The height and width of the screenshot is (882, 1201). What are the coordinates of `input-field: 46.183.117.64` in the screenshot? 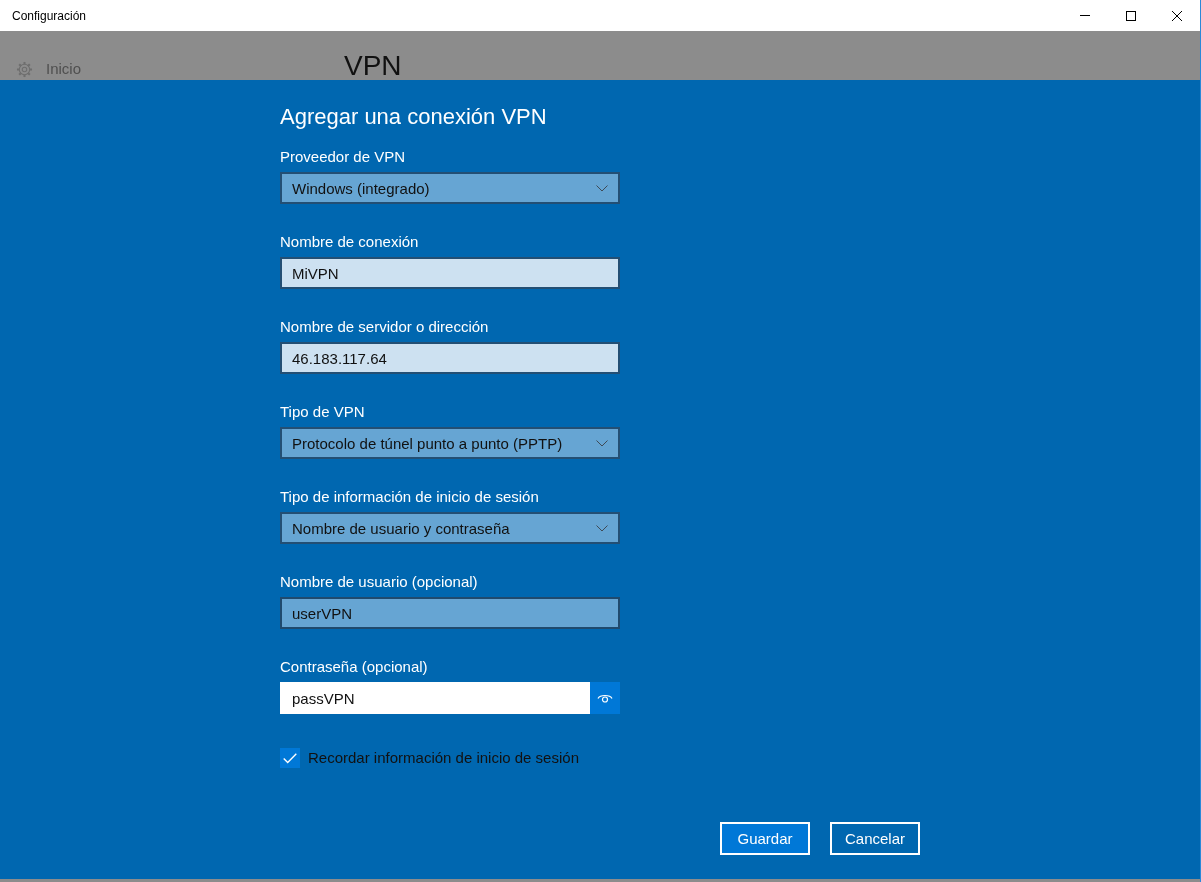 It's located at (450, 358).